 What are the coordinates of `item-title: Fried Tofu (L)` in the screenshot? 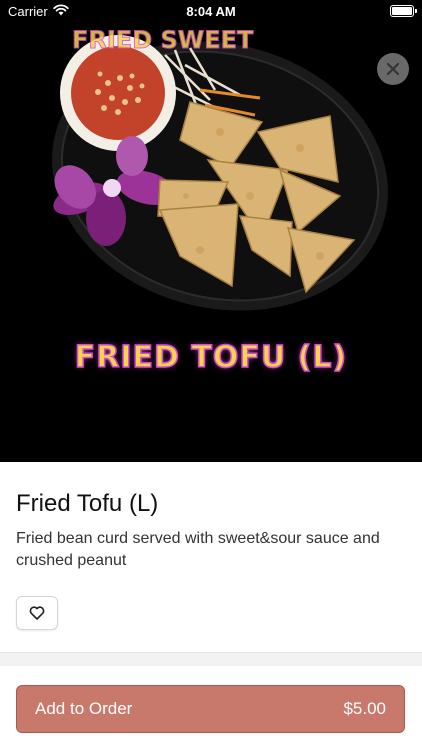 It's located at (87, 503).